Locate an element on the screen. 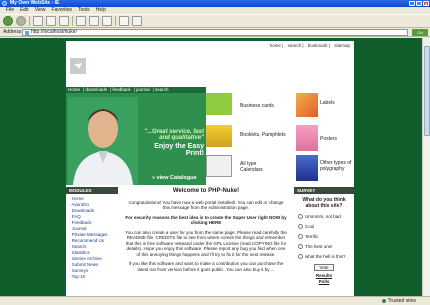 This screenshot has height=305, width=430. address-label: Address is located at coordinates (12, 32).